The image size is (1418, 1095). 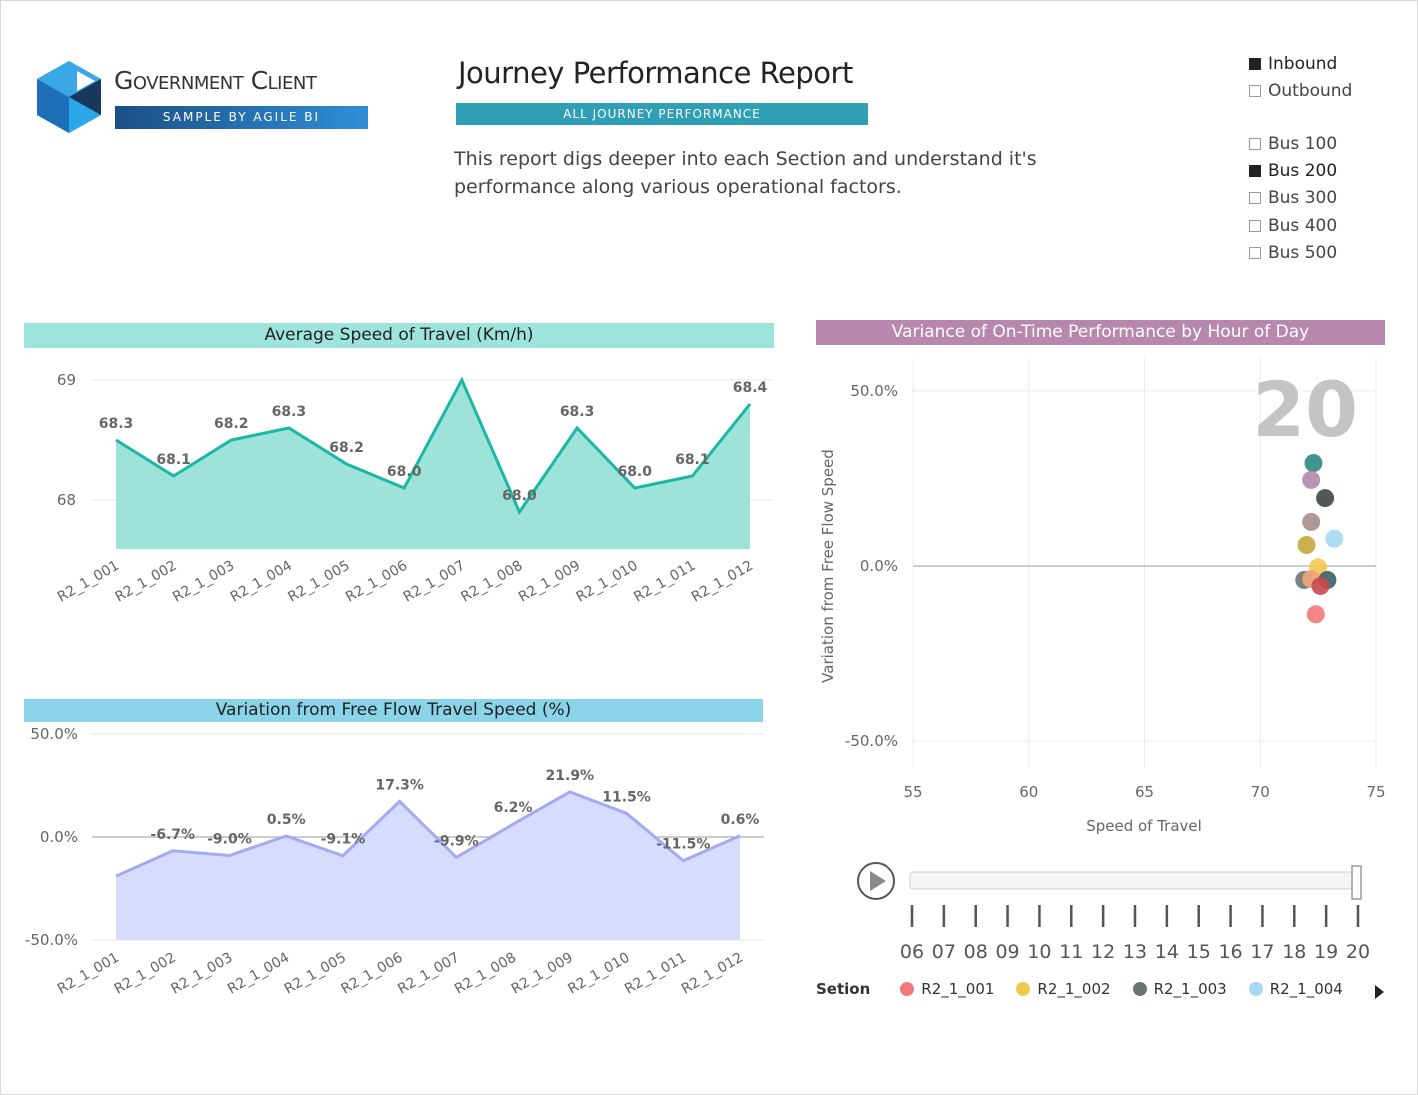 What do you see at coordinates (1255, 989) in the screenshot?
I see `legend-dot` at bounding box center [1255, 989].